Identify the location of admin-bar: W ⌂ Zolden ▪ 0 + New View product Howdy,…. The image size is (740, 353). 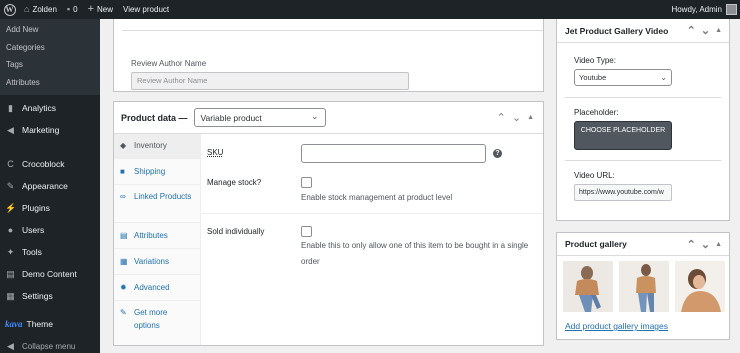
(370, 9).